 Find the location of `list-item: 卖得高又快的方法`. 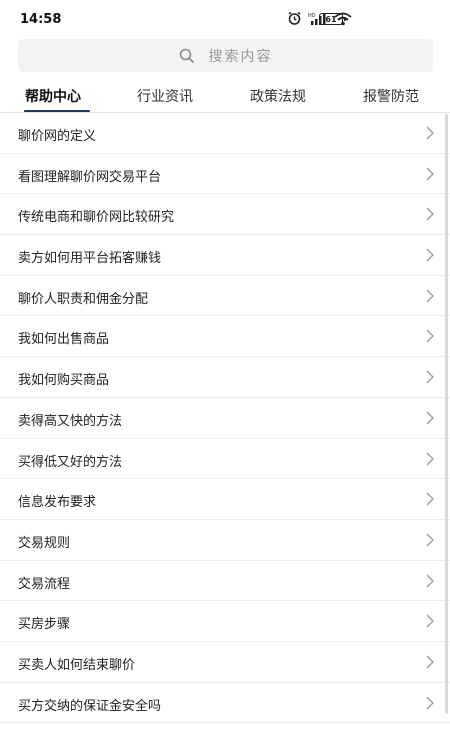

list-item: 卖得高又快的方法 is located at coordinates (225, 418).